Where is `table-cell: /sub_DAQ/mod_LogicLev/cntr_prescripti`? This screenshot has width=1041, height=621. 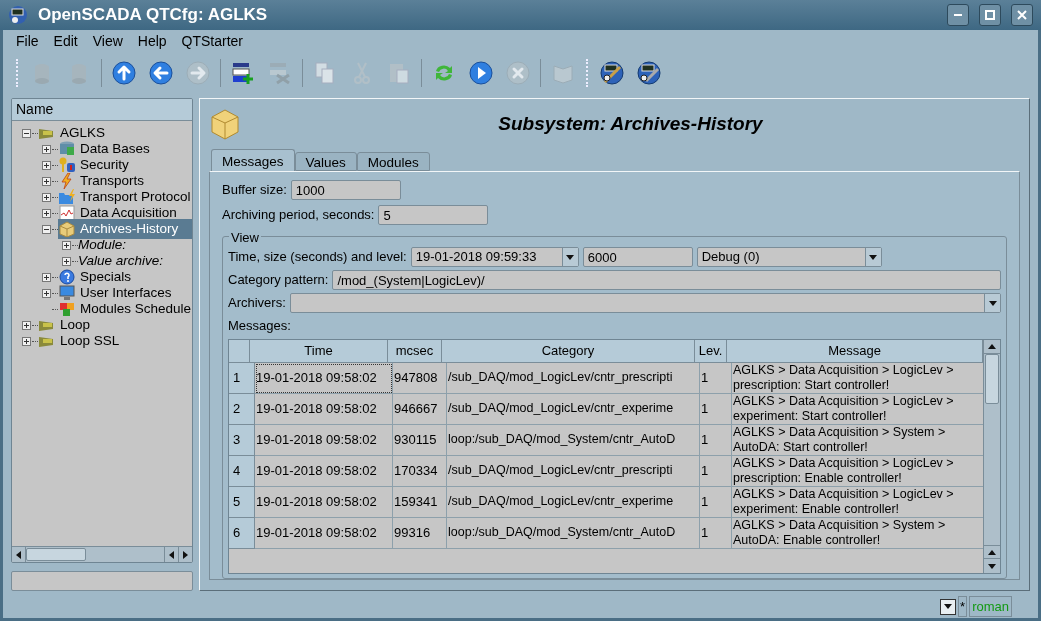 table-cell: /sub_DAQ/mod_LogicLev/cntr_prescripti is located at coordinates (573, 471).